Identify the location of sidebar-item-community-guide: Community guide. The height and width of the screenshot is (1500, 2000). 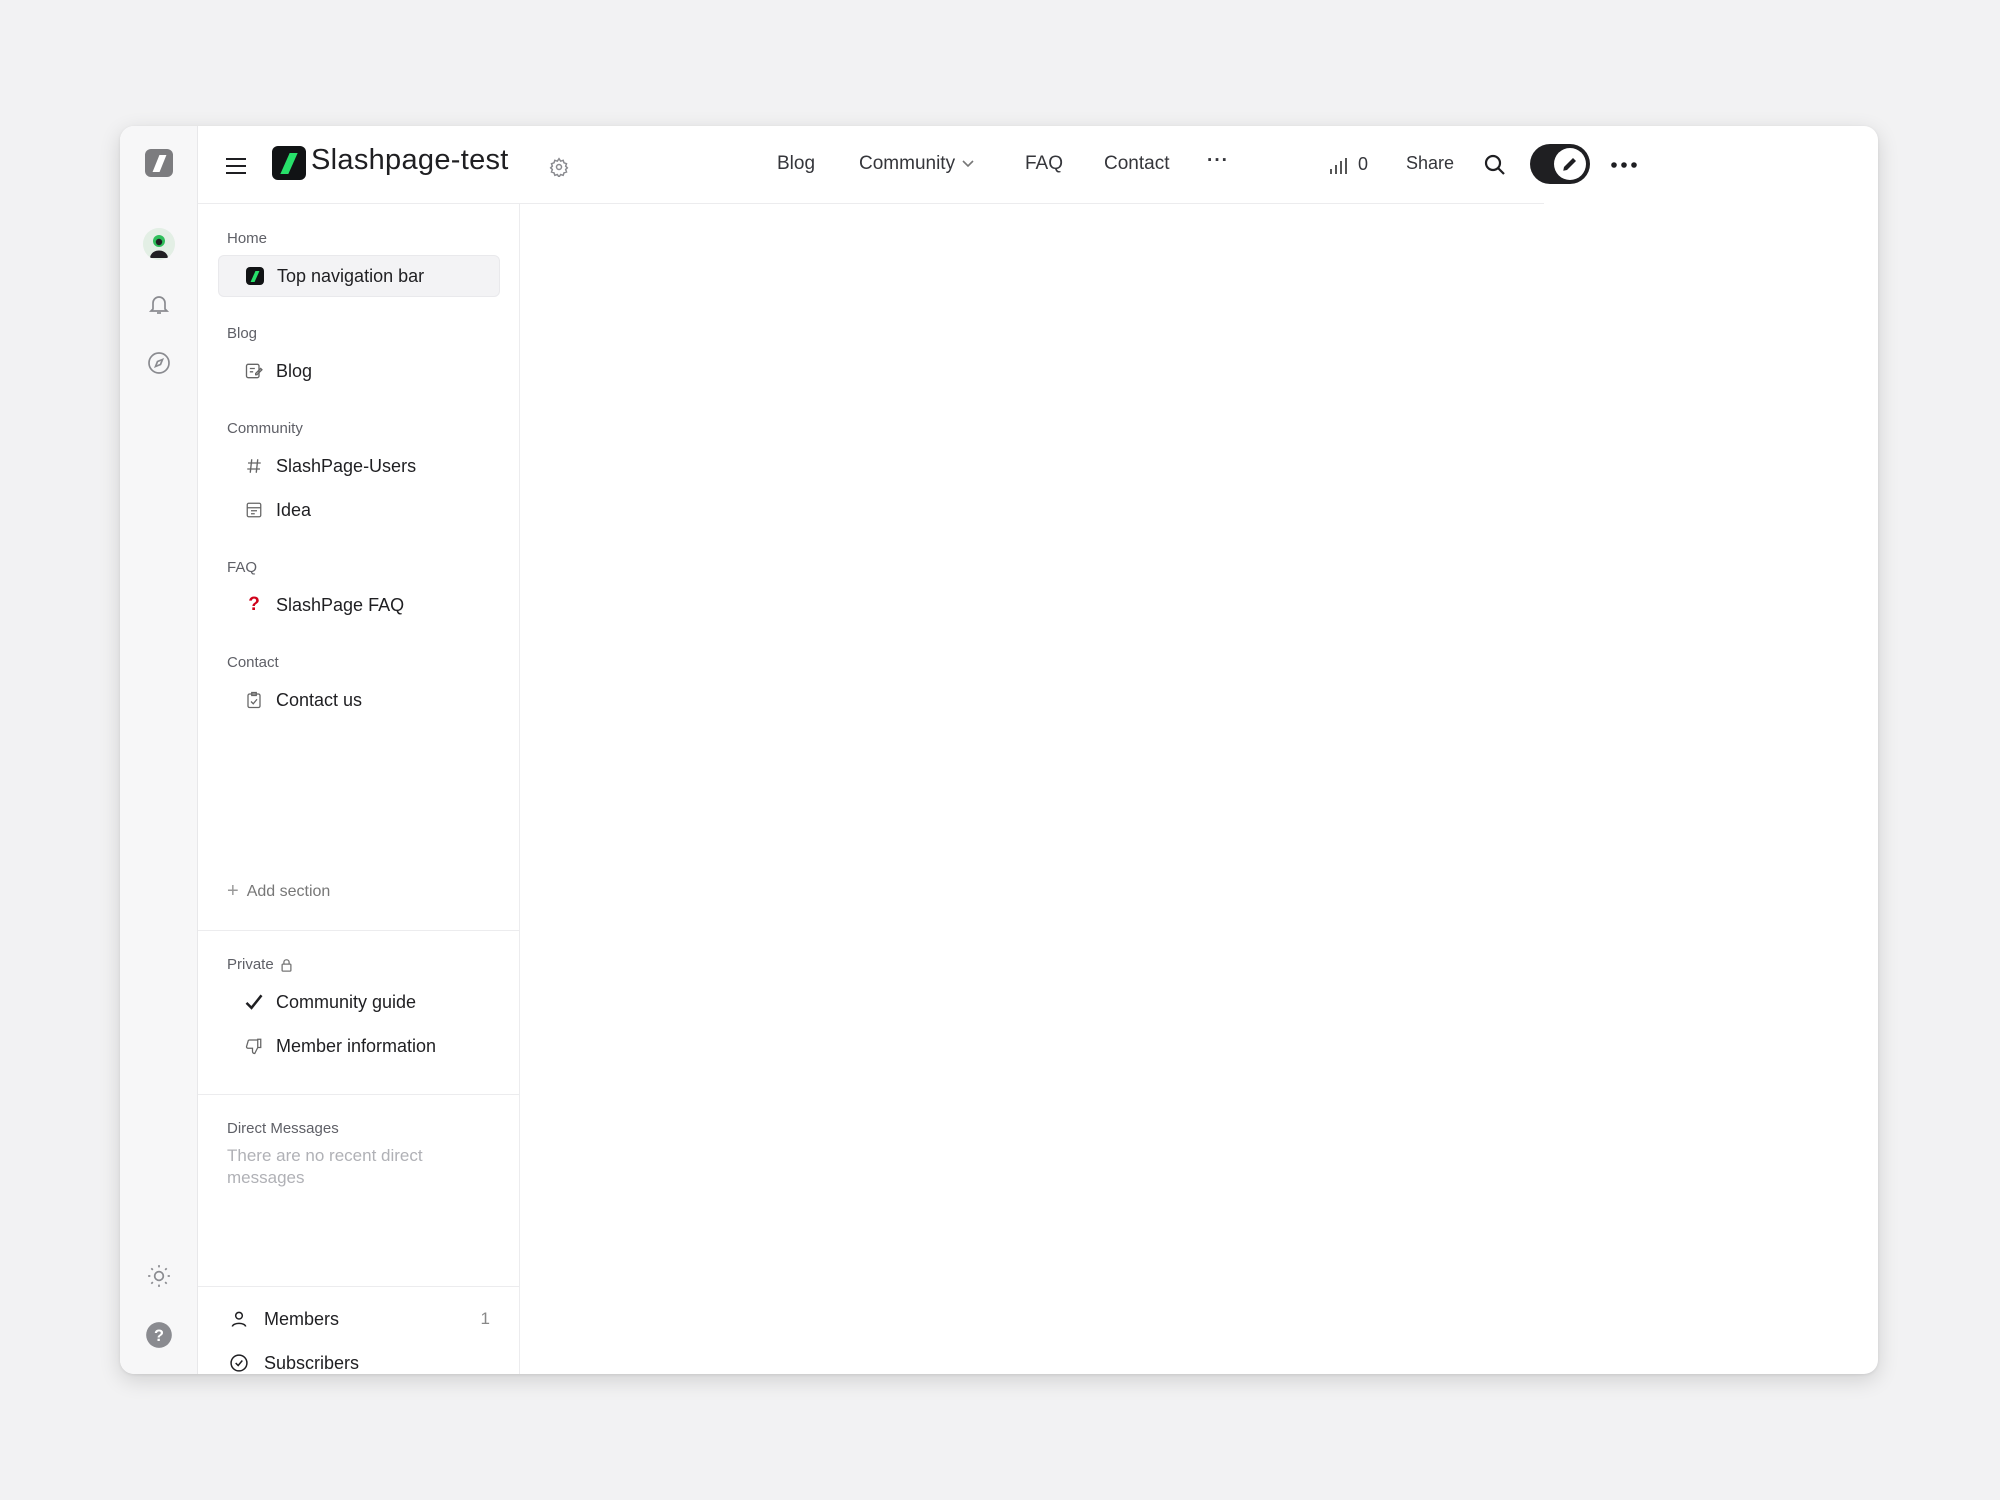
(359, 1002).